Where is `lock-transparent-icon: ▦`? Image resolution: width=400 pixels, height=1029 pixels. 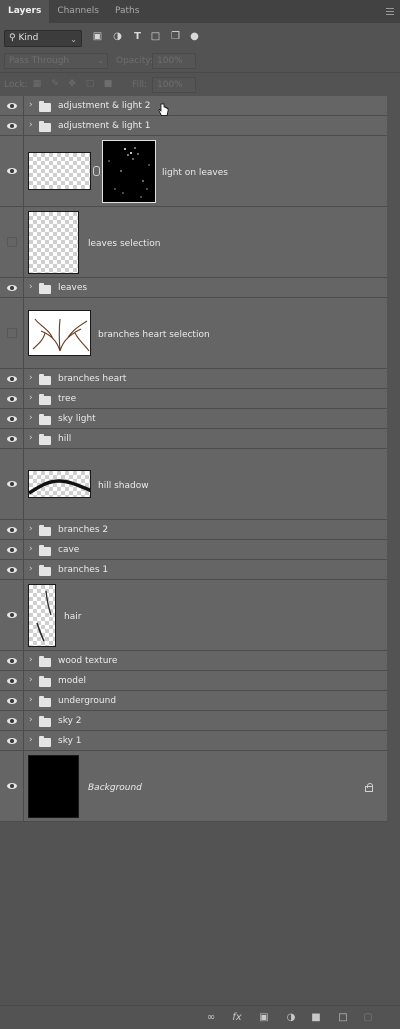
lock-transparent-icon: ▦ is located at coordinates (37, 84).